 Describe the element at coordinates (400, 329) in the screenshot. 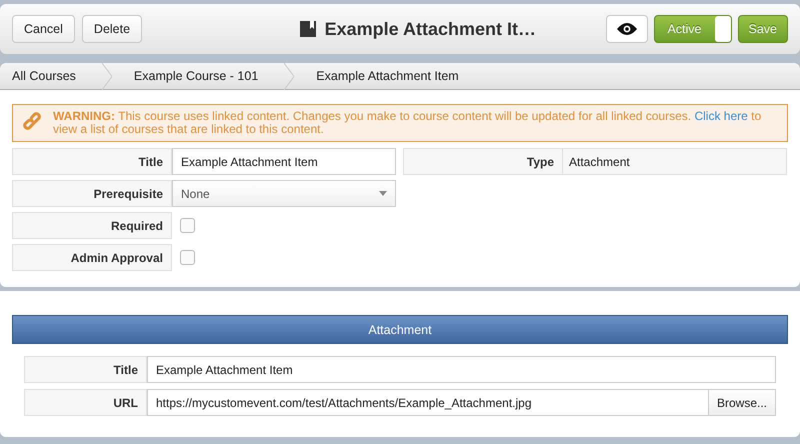

I see `section-header: Attachment` at that location.